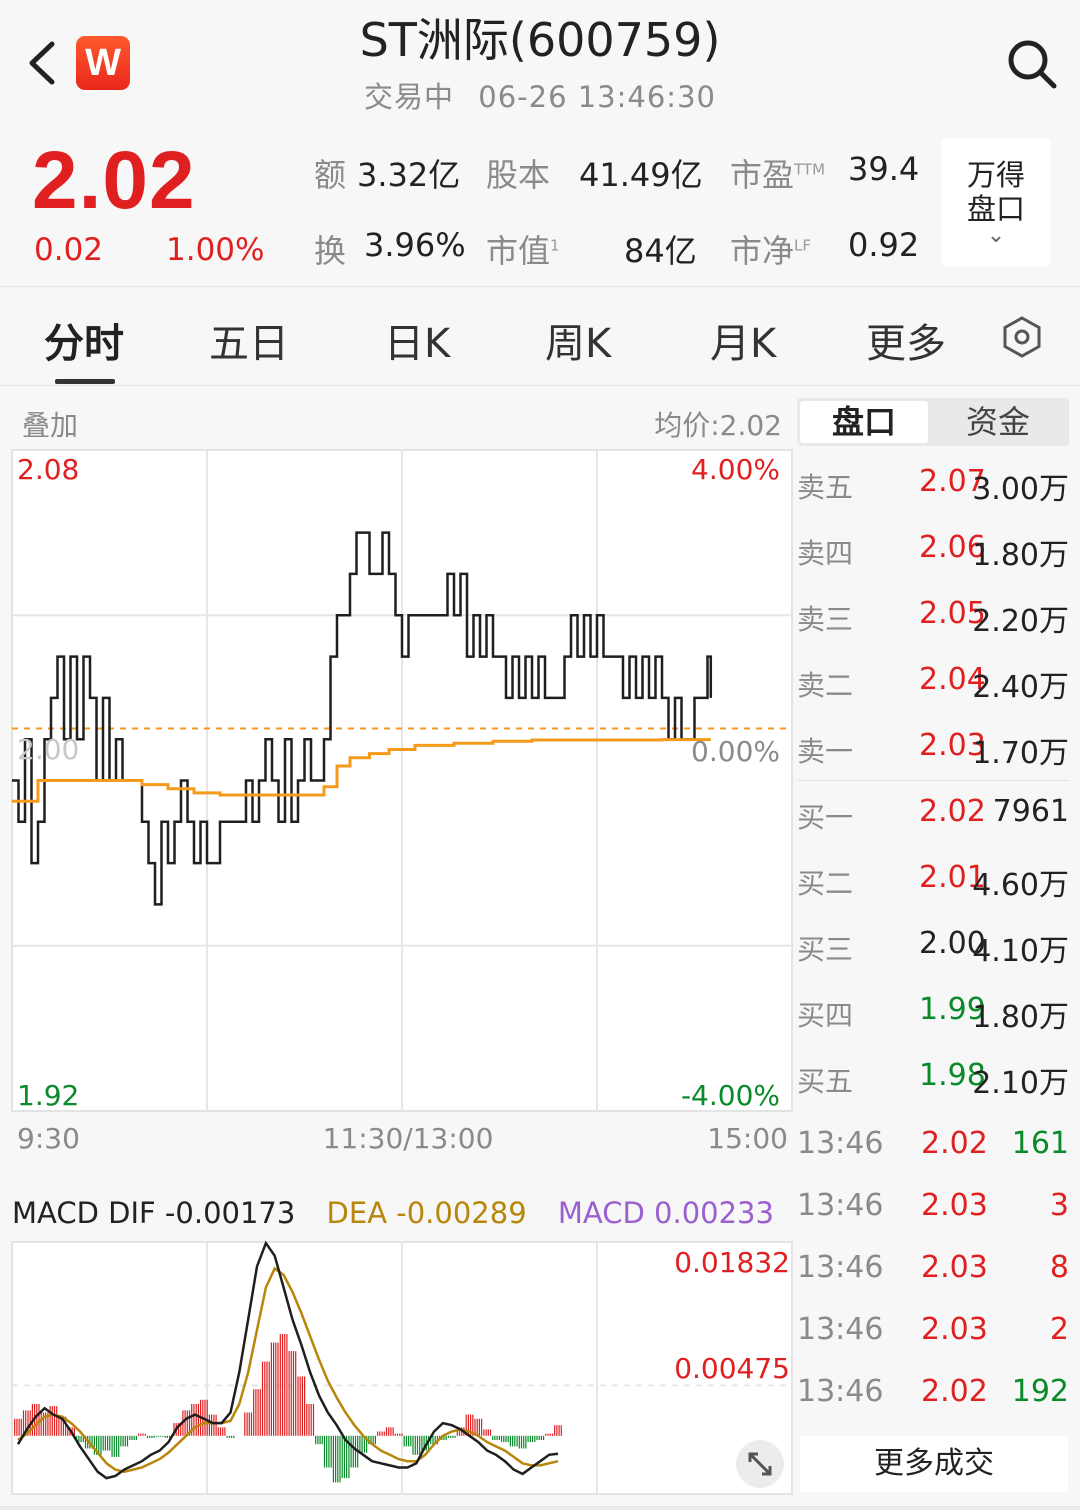 Image resolution: width=1080 pixels, height=1510 pixels. I want to click on ask-row: 卖四 2.06 1.80万, so click(933, 549).